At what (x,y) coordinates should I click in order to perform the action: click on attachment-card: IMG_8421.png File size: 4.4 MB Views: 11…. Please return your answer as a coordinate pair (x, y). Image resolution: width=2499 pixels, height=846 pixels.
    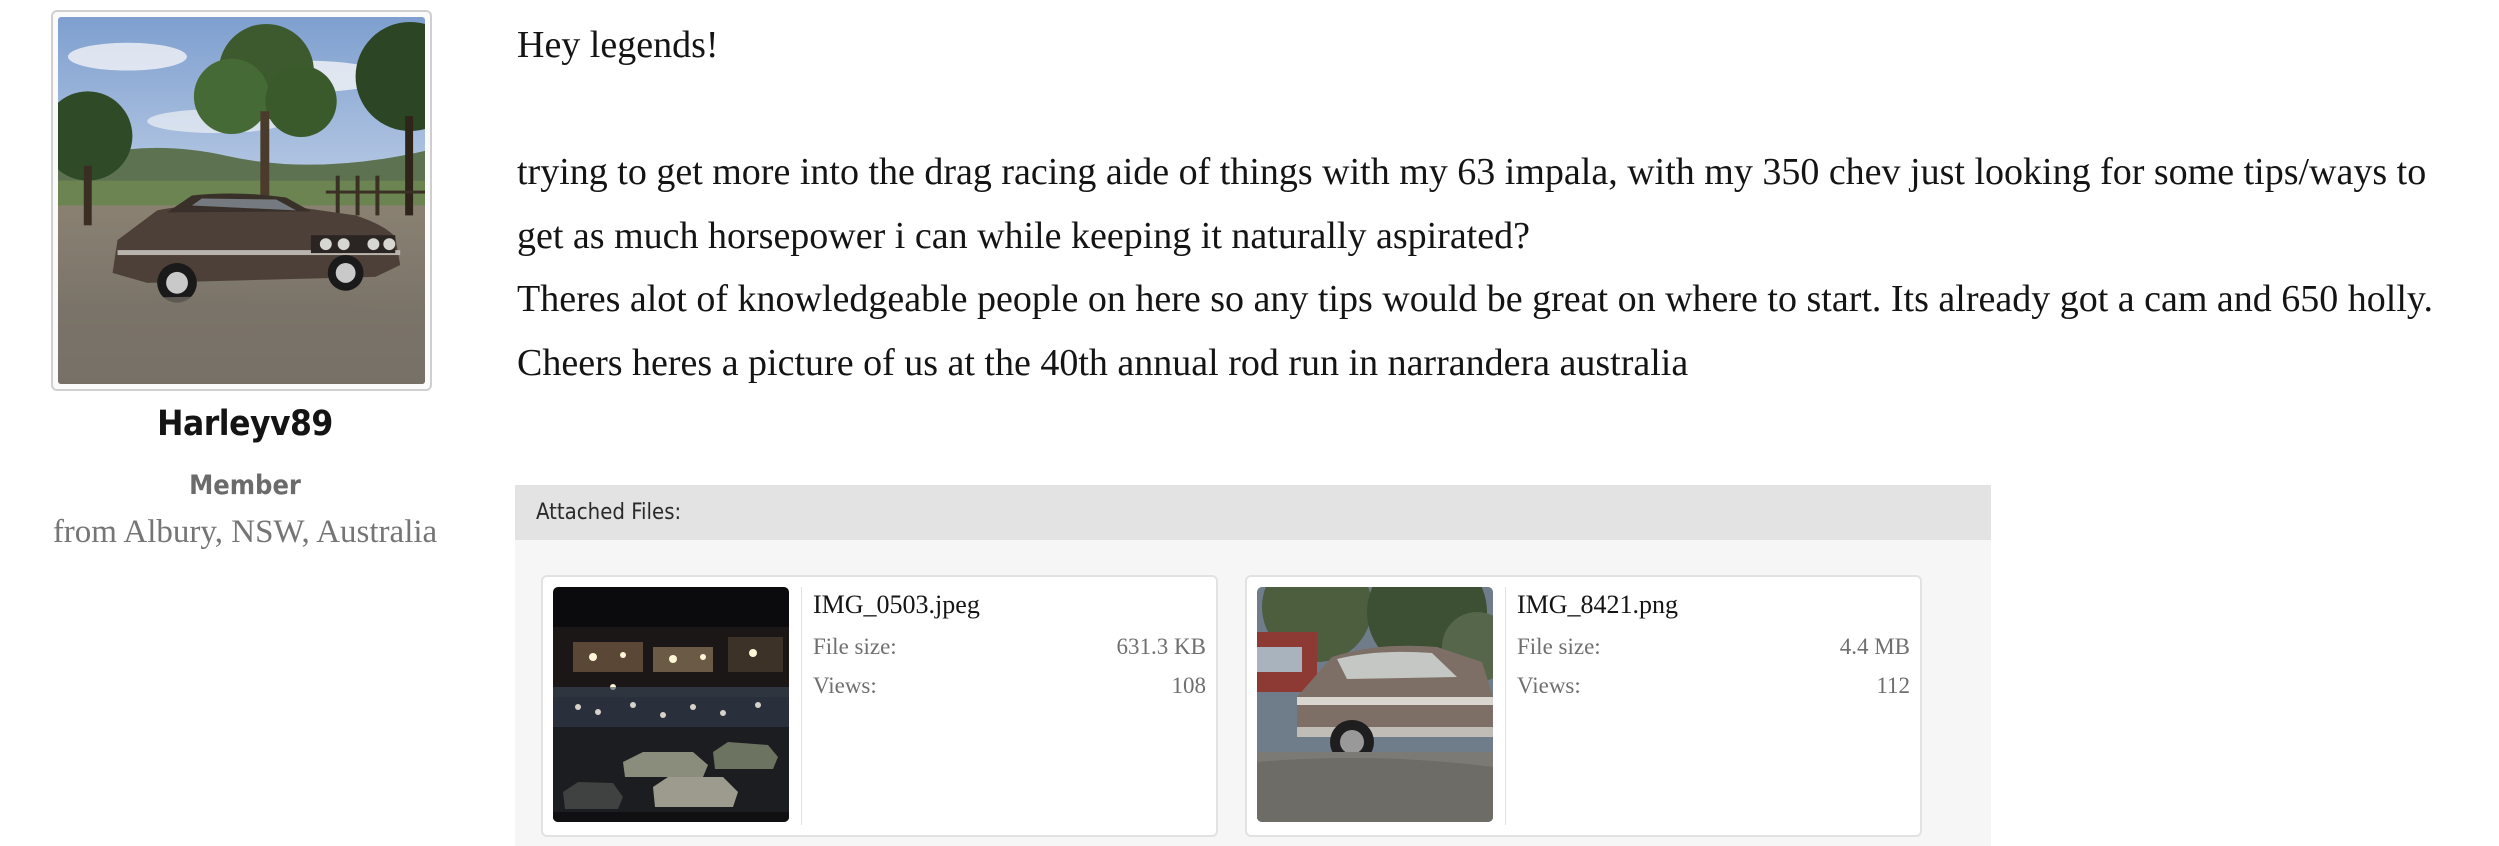
    Looking at the image, I should click on (1583, 706).